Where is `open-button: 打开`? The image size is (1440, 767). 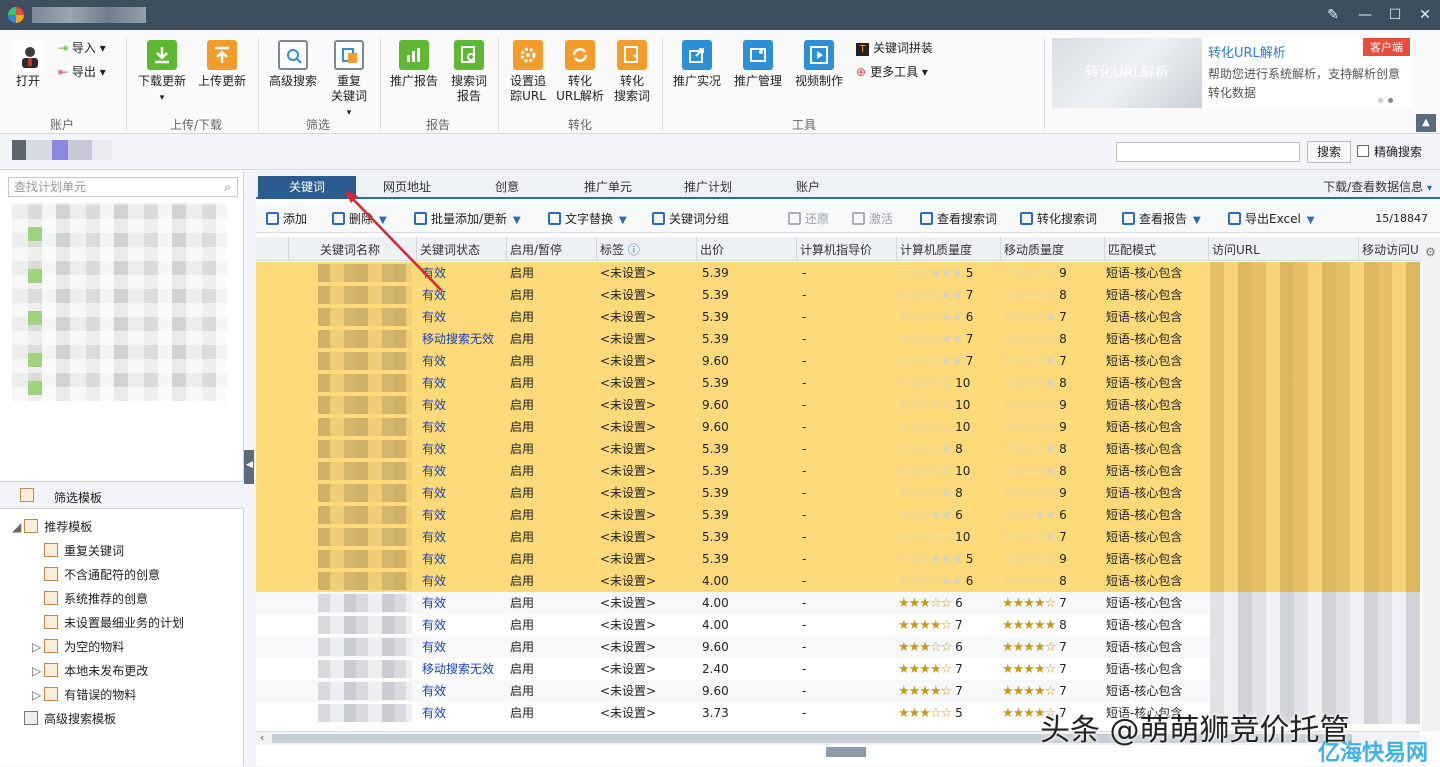 open-button: 打开 is located at coordinates (28, 64).